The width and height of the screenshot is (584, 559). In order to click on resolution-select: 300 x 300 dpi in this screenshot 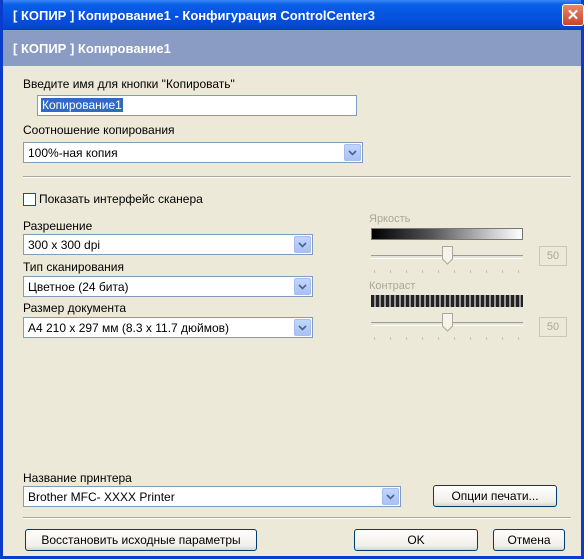, I will do `click(168, 244)`.